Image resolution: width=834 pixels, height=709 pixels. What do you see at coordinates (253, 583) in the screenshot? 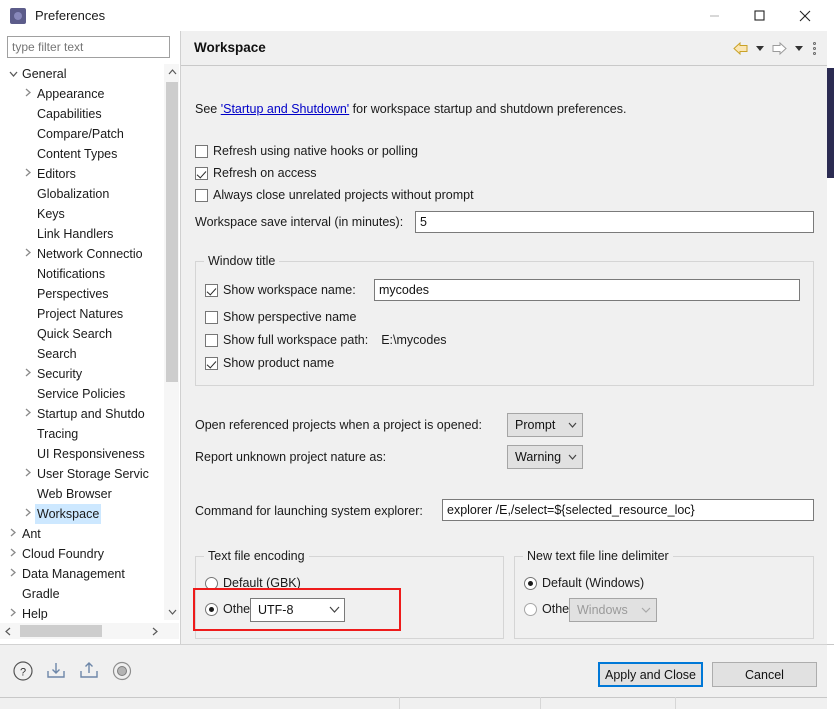
I see `radio-encoding-default: Default (GBK)` at bounding box center [253, 583].